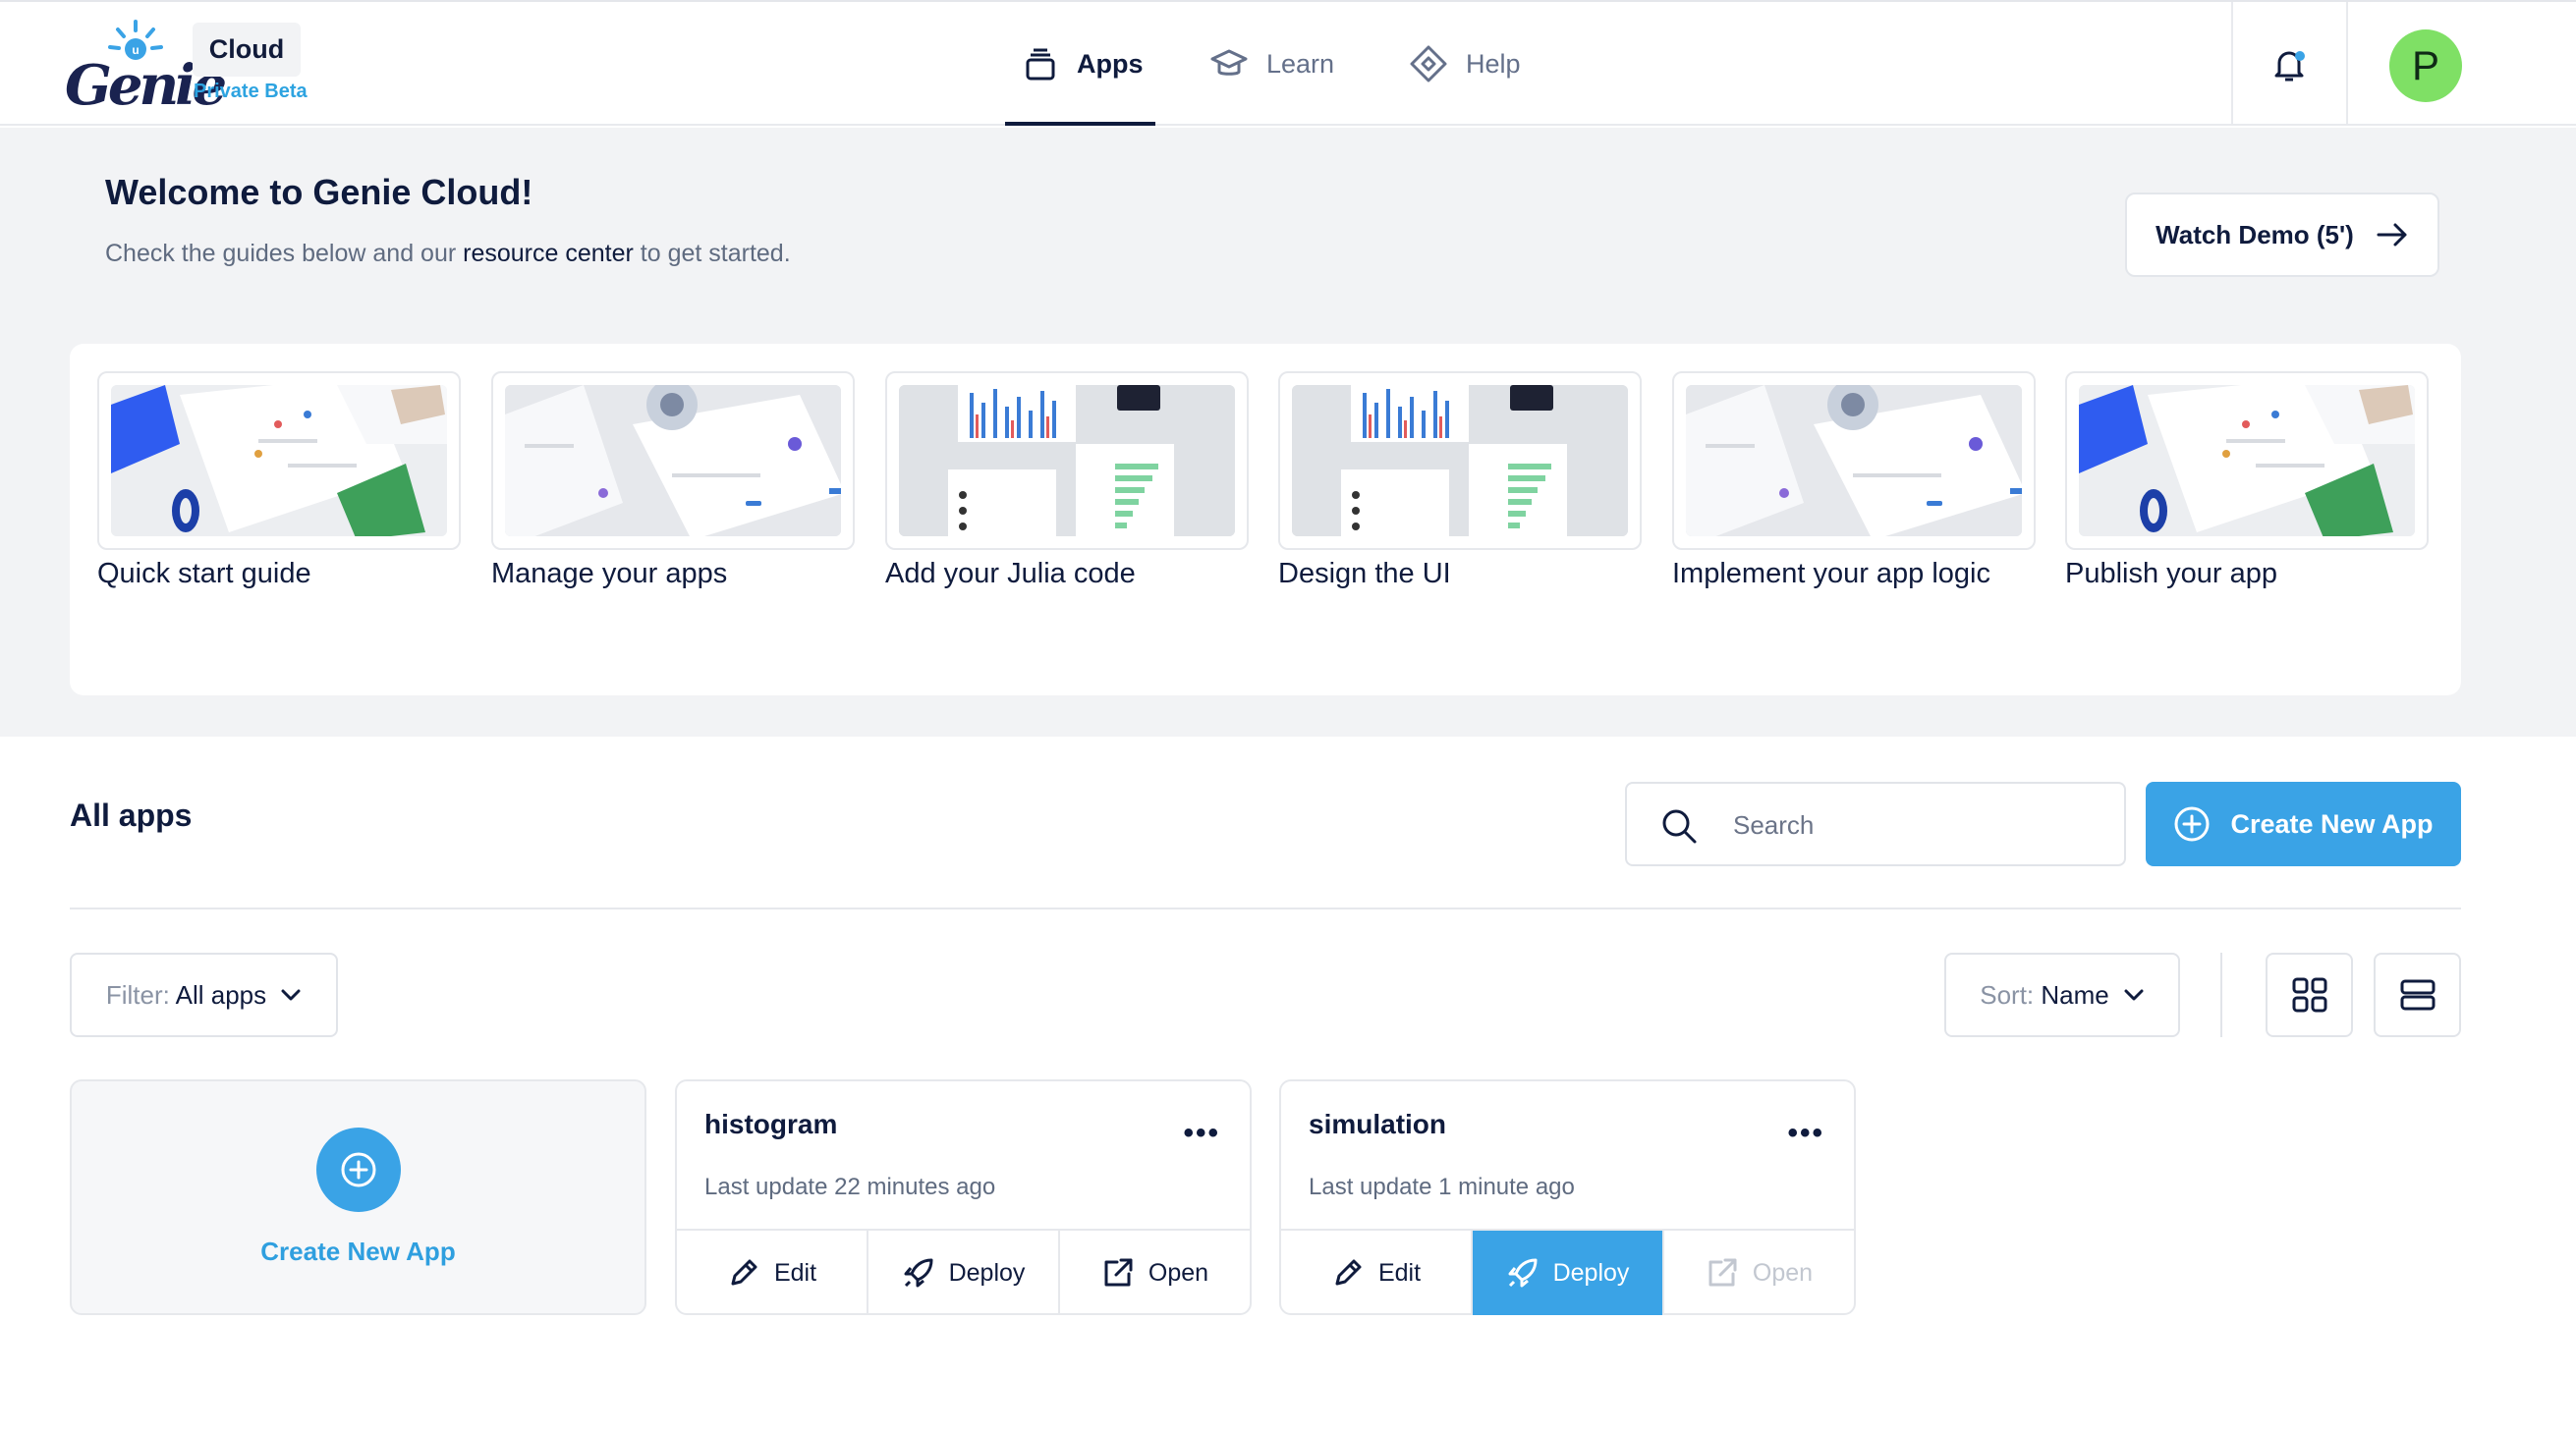 This screenshot has height=1432, width=2576. Describe the element at coordinates (1465, 64) in the screenshot. I see `nav-help: Help` at that location.